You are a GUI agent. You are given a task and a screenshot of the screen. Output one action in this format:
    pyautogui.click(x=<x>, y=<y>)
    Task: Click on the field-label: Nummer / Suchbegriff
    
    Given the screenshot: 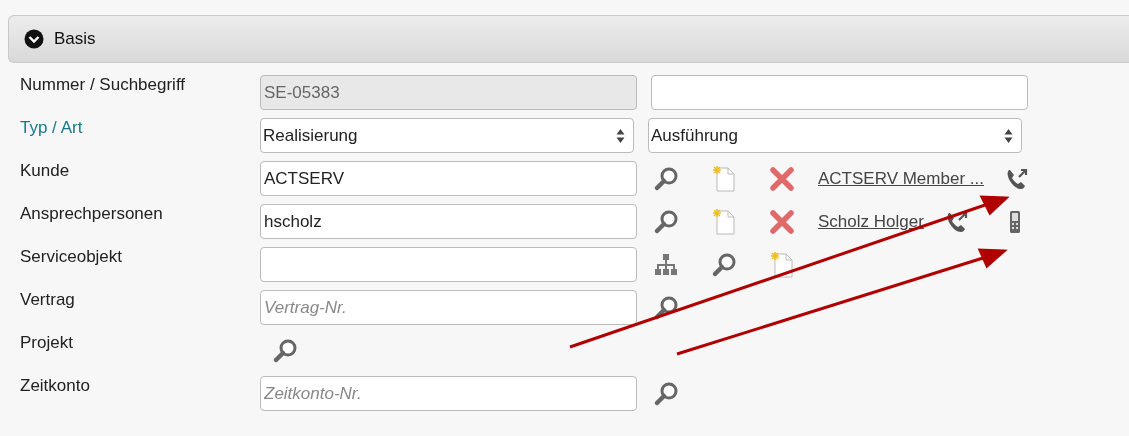 What is the action you would take?
    pyautogui.click(x=103, y=84)
    